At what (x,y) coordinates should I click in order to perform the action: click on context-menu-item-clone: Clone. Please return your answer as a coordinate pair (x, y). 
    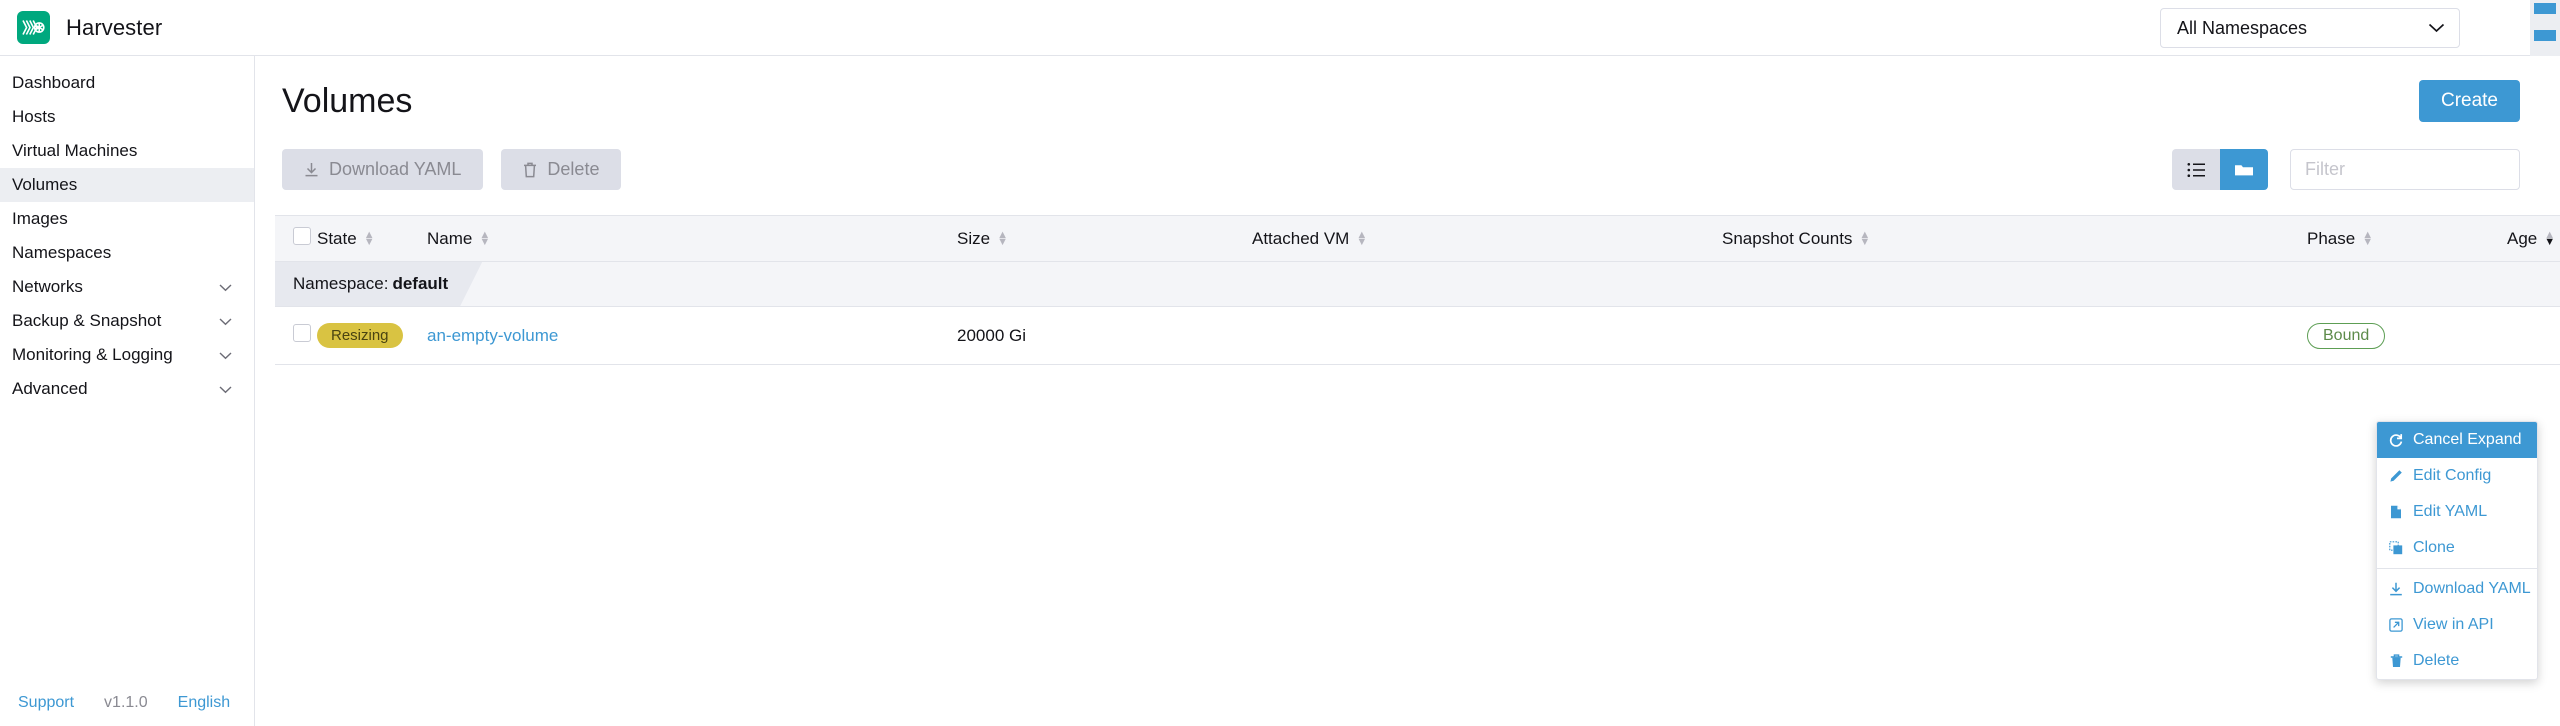
    Looking at the image, I should click on (2457, 548).